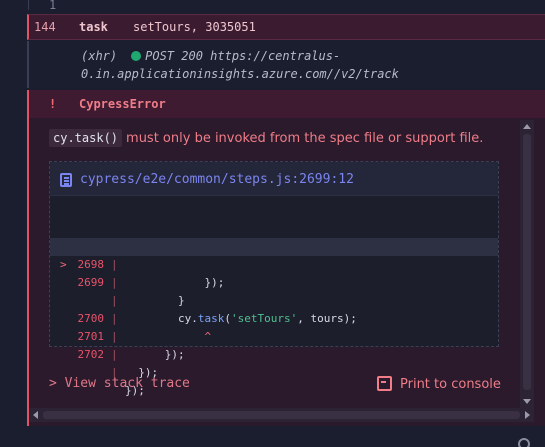 The width and height of the screenshot is (545, 447). What do you see at coordinates (217, 179) in the screenshot?
I see `file-link: cypress/e2e/common/steps.js:2699:12` at bounding box center [217, 179].